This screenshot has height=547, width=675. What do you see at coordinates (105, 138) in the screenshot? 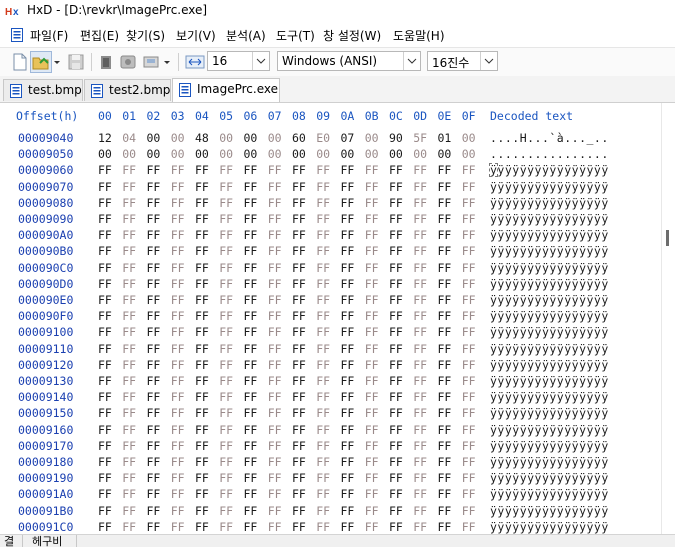
I see `hex-byte: 12` at bounding box center [105, 138].